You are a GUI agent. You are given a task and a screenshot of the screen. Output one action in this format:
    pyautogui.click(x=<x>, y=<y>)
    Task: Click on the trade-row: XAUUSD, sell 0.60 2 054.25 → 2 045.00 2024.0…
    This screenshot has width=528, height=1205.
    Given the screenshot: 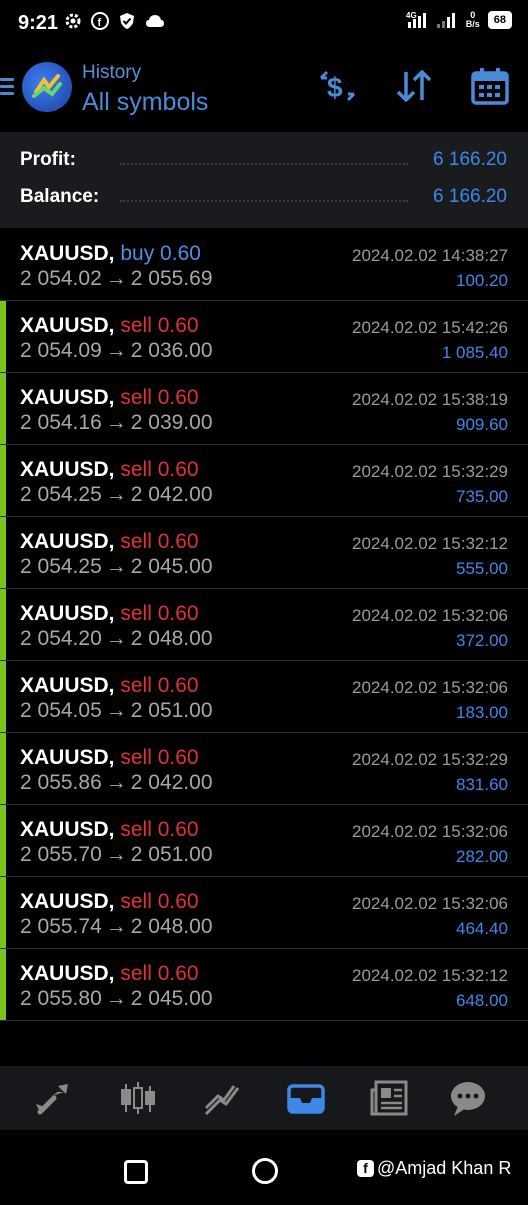 What is the action you would take?
    pyautogui.click(x=264, y=553)
    